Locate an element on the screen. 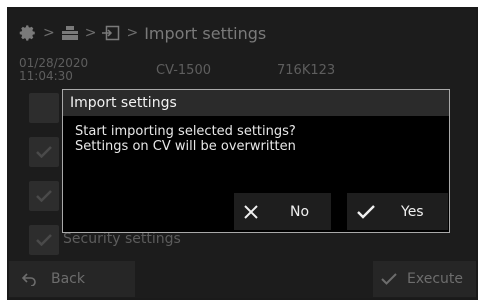  datetime: 01/28/2020 11:04:30 is located at coordinates (53, 70).